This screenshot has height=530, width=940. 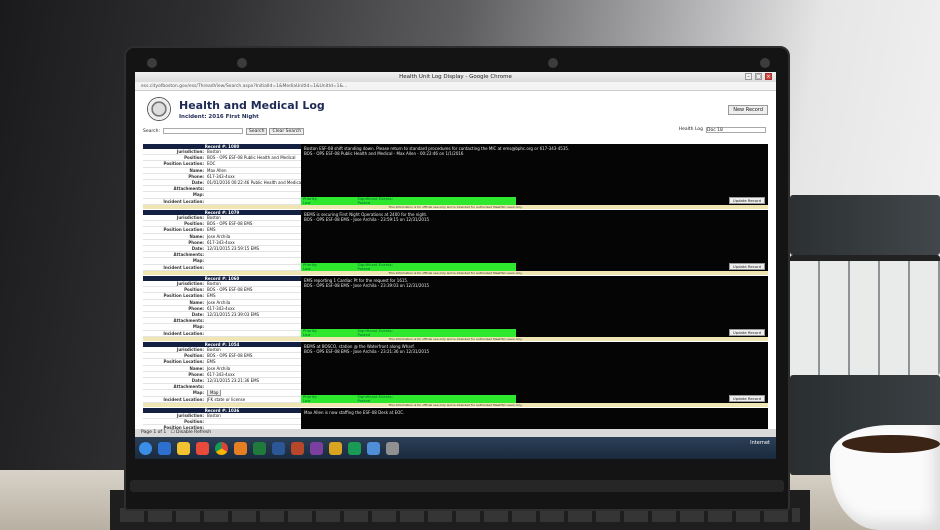 What do you see at coordinates (226, 399) in the screenshot?
I see `field-value: JFK state or license` at bounding box center [226, 399].